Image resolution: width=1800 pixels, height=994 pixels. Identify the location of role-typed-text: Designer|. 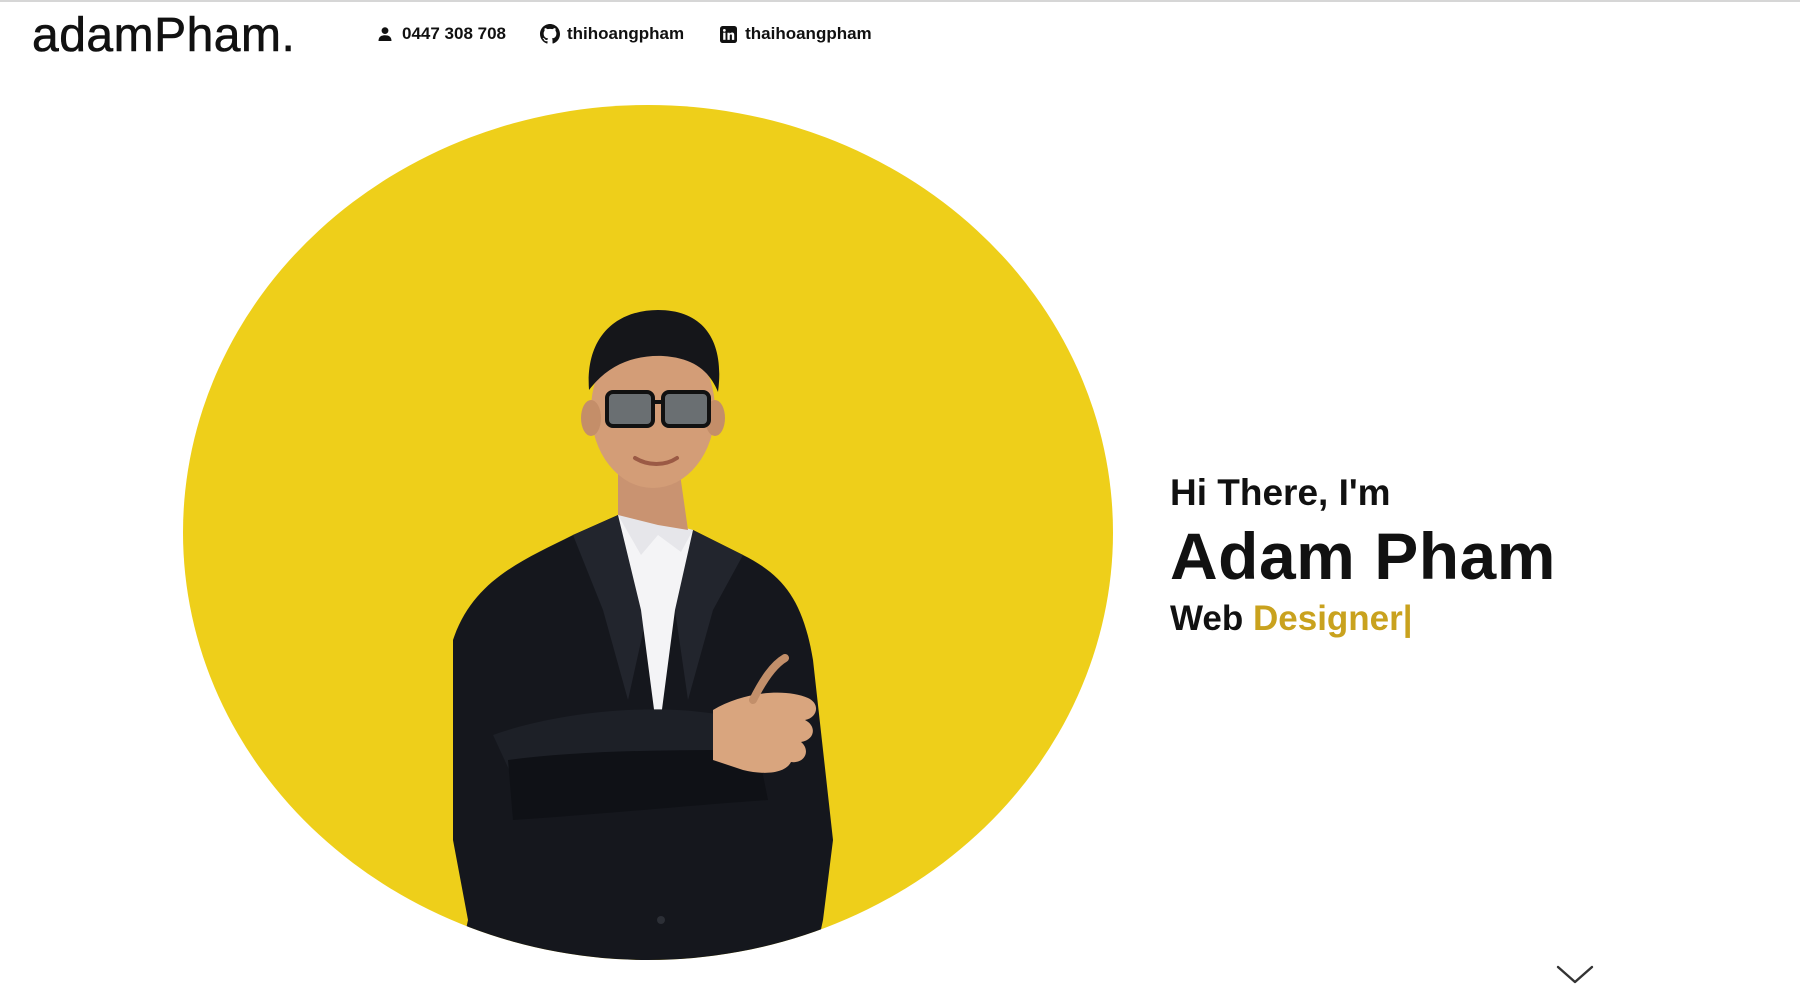
(1332, 618).